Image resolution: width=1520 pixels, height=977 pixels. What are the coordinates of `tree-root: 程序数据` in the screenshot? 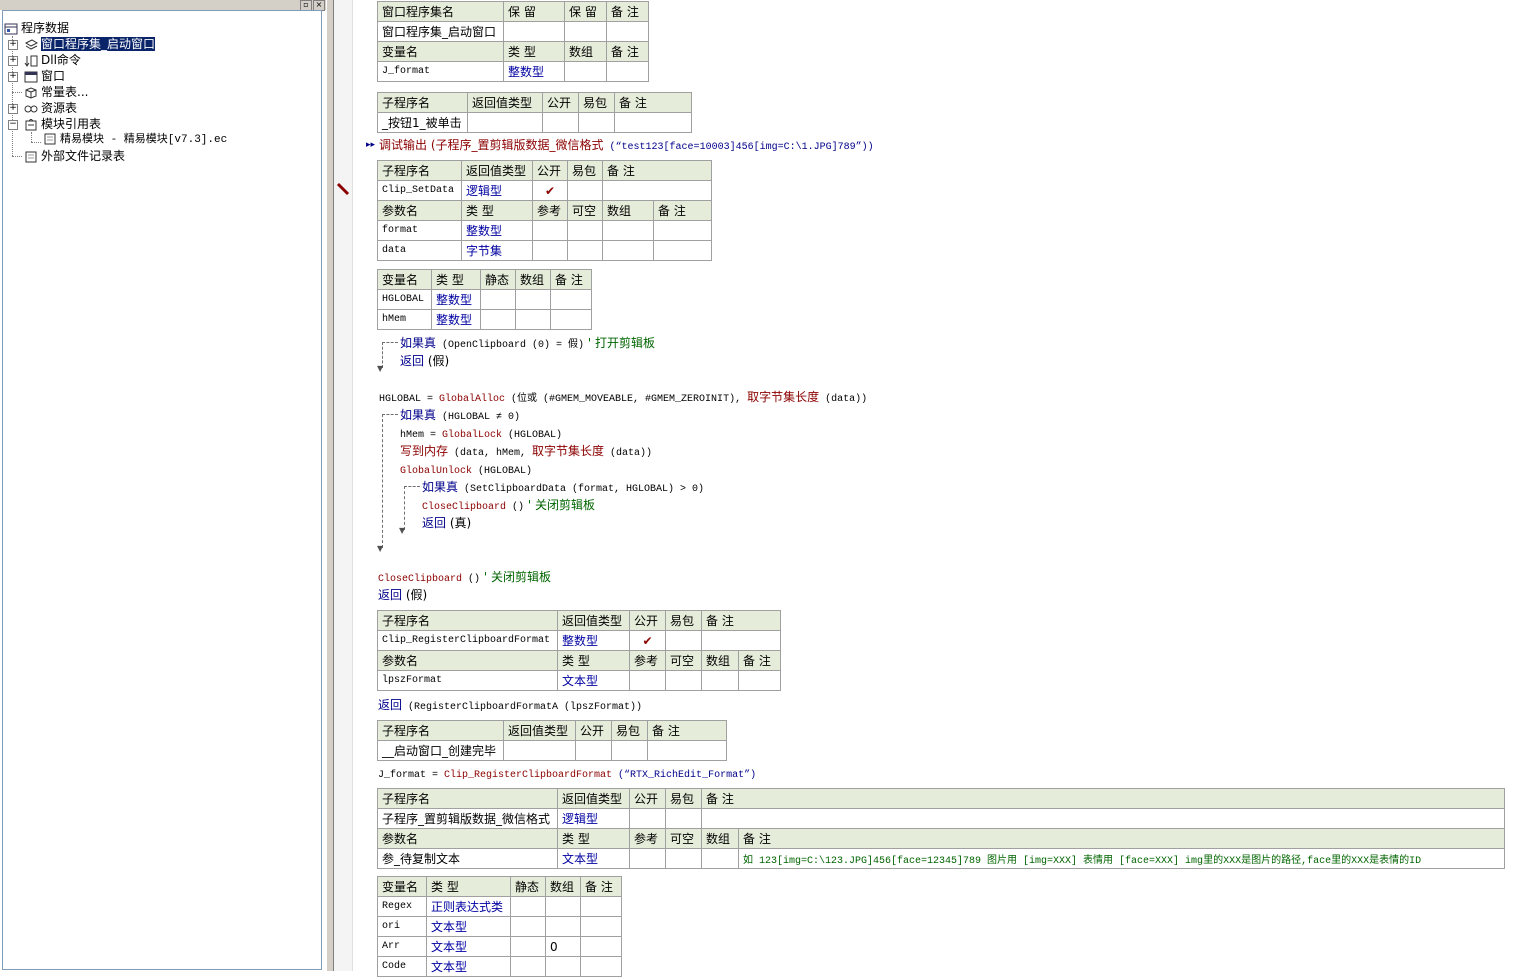 It's located at (36, 28).